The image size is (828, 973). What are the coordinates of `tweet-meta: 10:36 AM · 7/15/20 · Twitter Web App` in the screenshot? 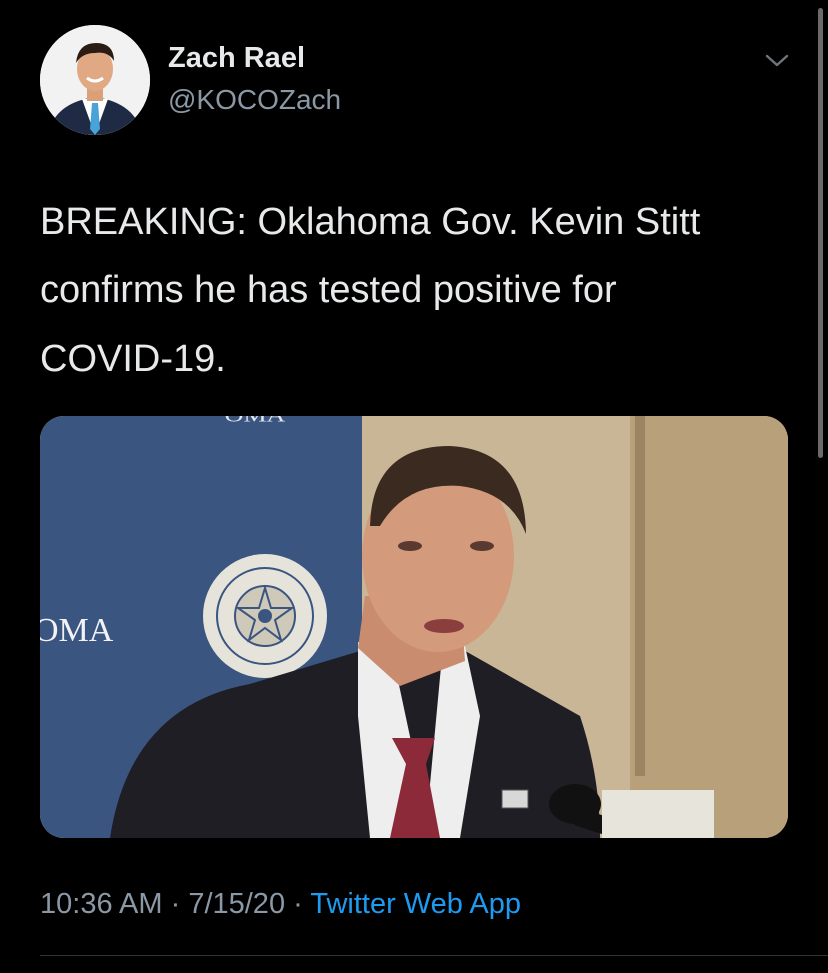 It's located at (280, 904).